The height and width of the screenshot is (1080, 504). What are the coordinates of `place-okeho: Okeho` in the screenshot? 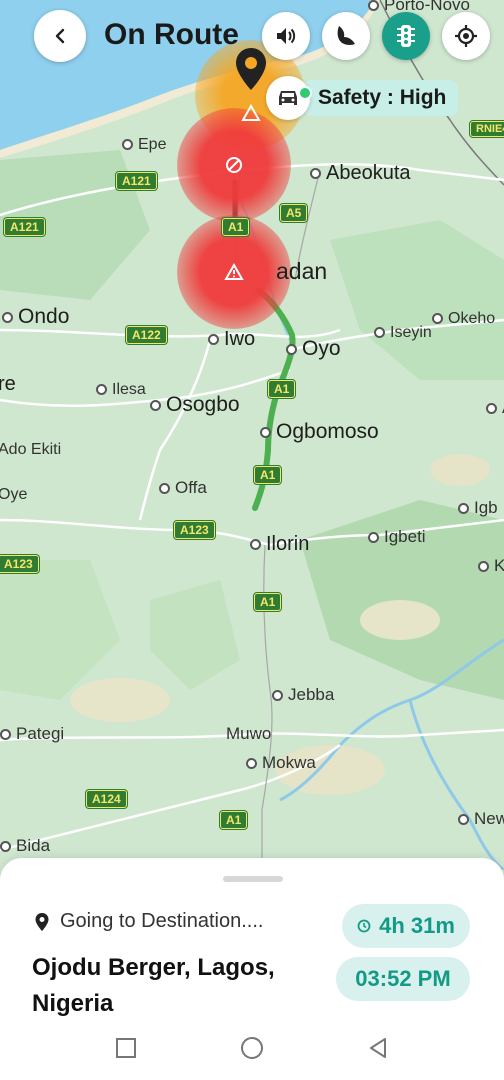 It's located at (463, 319).